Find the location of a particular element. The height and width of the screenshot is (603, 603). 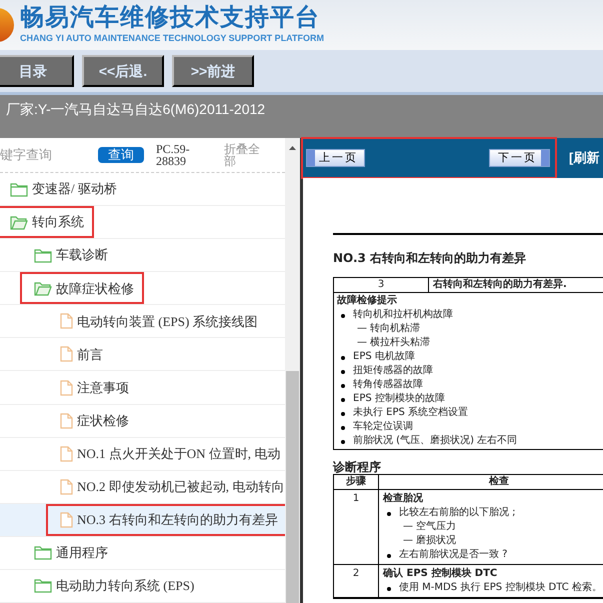

nav-button: >>前进 is located at coordinates (213, 71).